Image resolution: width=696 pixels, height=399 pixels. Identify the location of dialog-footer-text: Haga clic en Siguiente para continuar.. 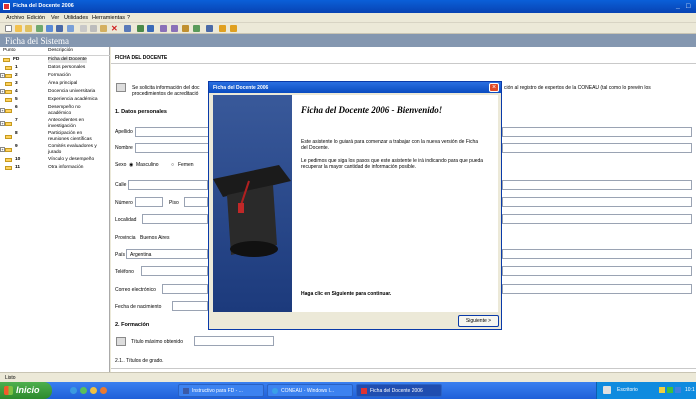
(346, 294).